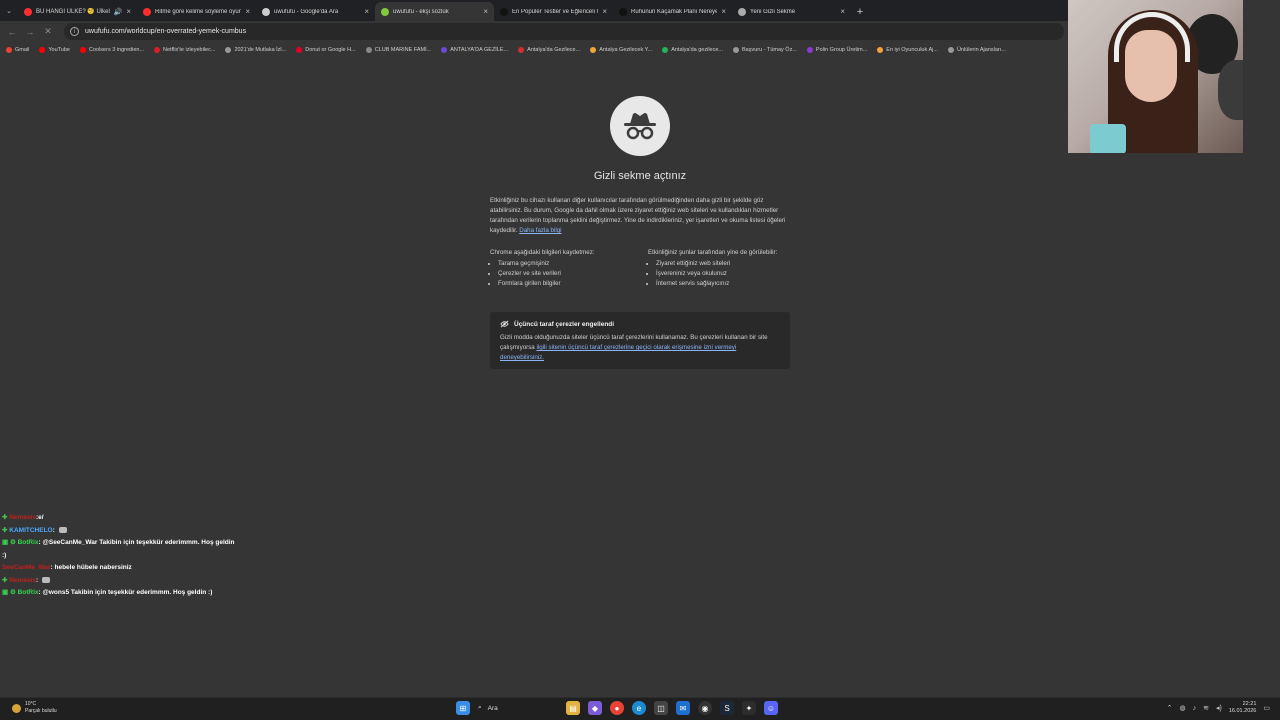 The height and width of the screenshot is (720, 1280). What do you see at coordinates (1183, 708) in the screenshot?
I see `network-icon: ◍` at bounding box center [1183, 708].